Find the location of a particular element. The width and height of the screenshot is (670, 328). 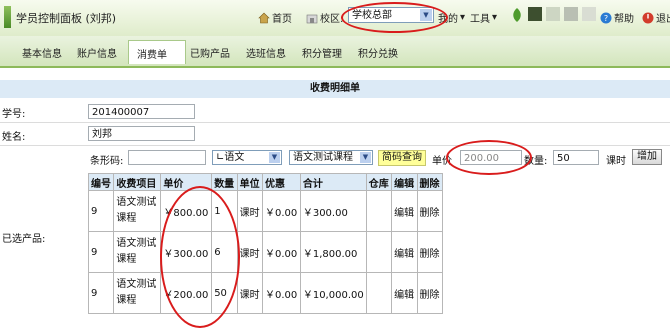

selected-products-label: 已选产品: is located at coordinates (24, 239).